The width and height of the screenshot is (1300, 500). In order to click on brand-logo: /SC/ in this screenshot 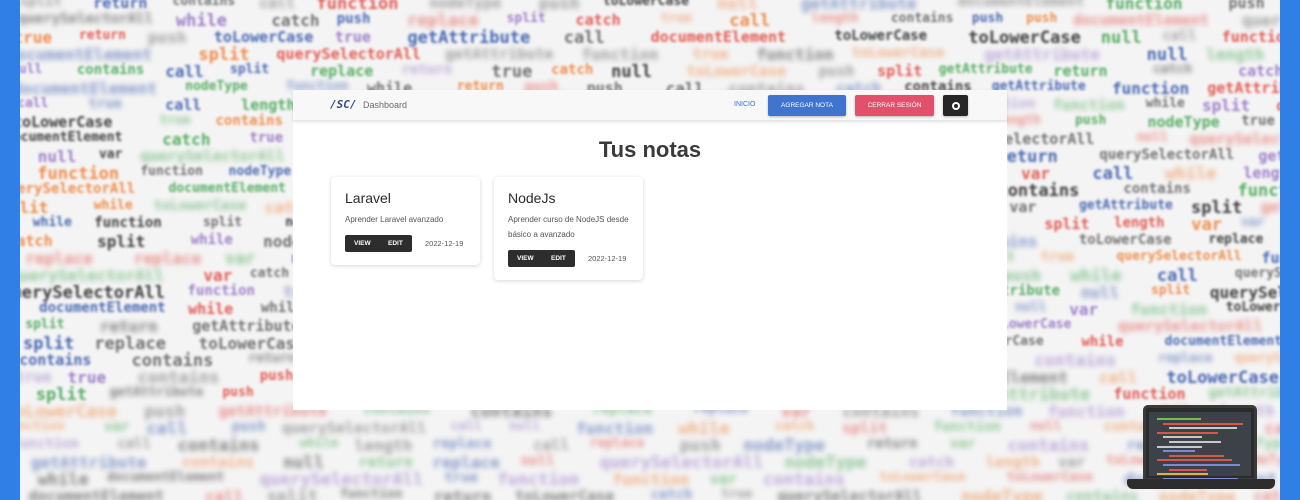, I will do `click(343, 104)`.